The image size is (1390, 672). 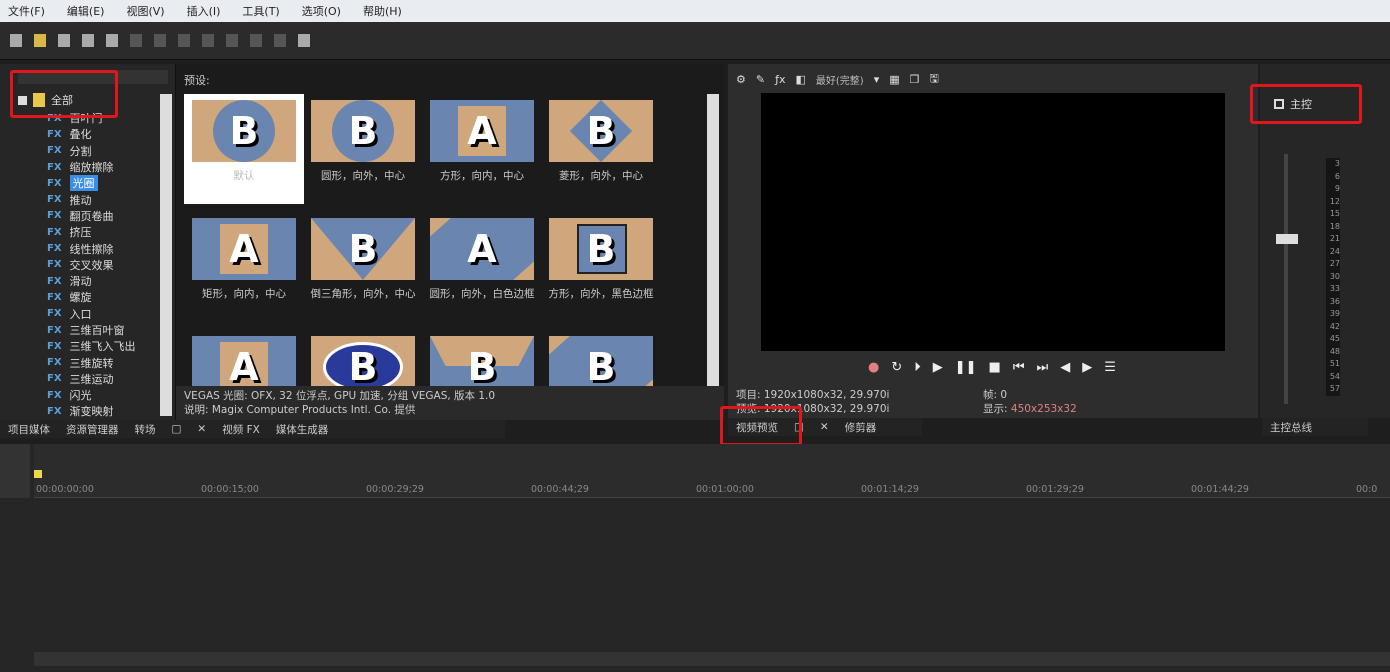 I want to click on play-icon: ▶, so click(x=938, y=367).